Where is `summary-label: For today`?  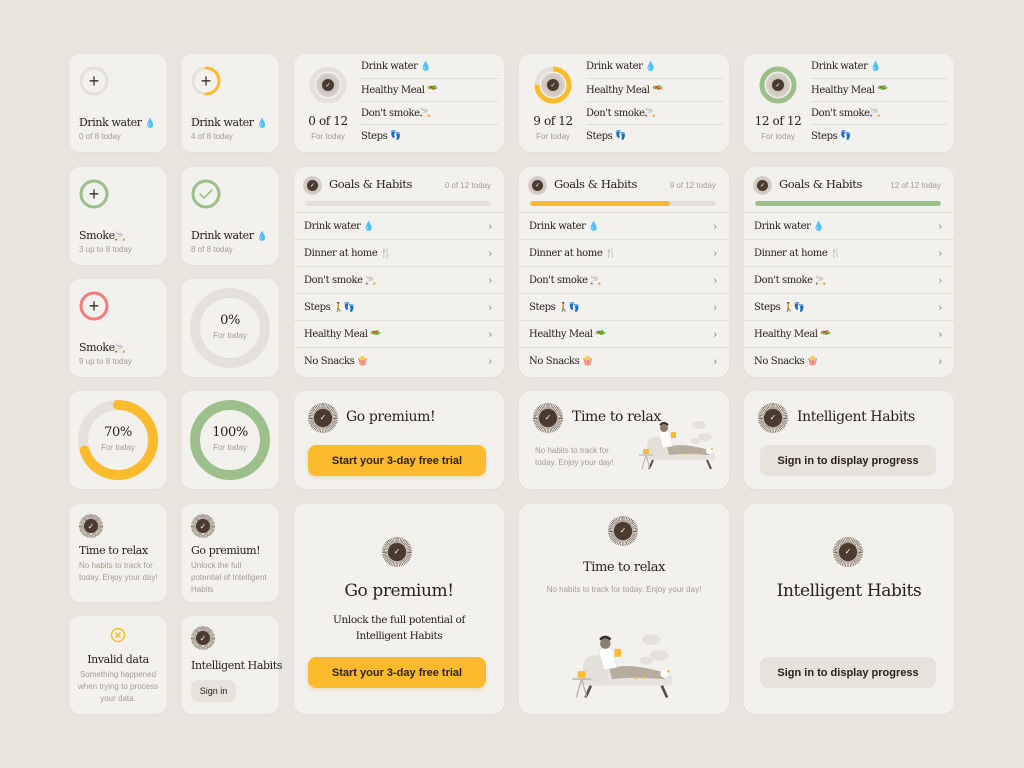 summary-label: For today is located at coordinates (778, 136).